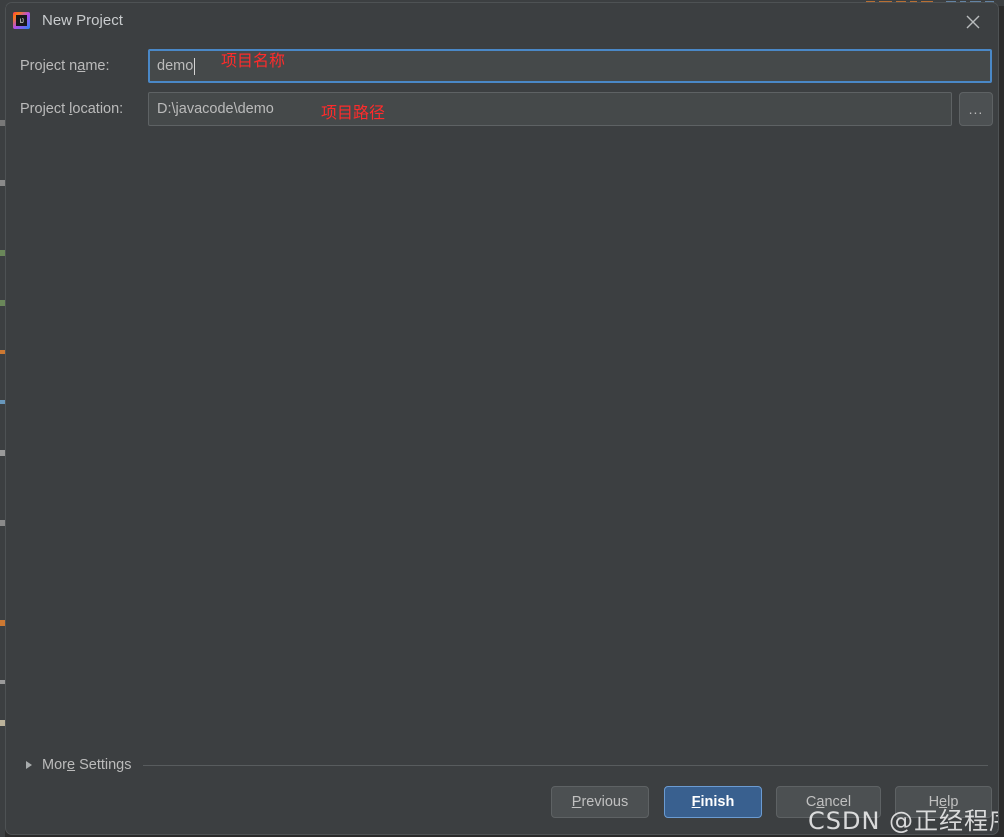 Image resolution: width=1004 pixels, height=837 pixels. I want to click on section-divider, so click(565, 765).